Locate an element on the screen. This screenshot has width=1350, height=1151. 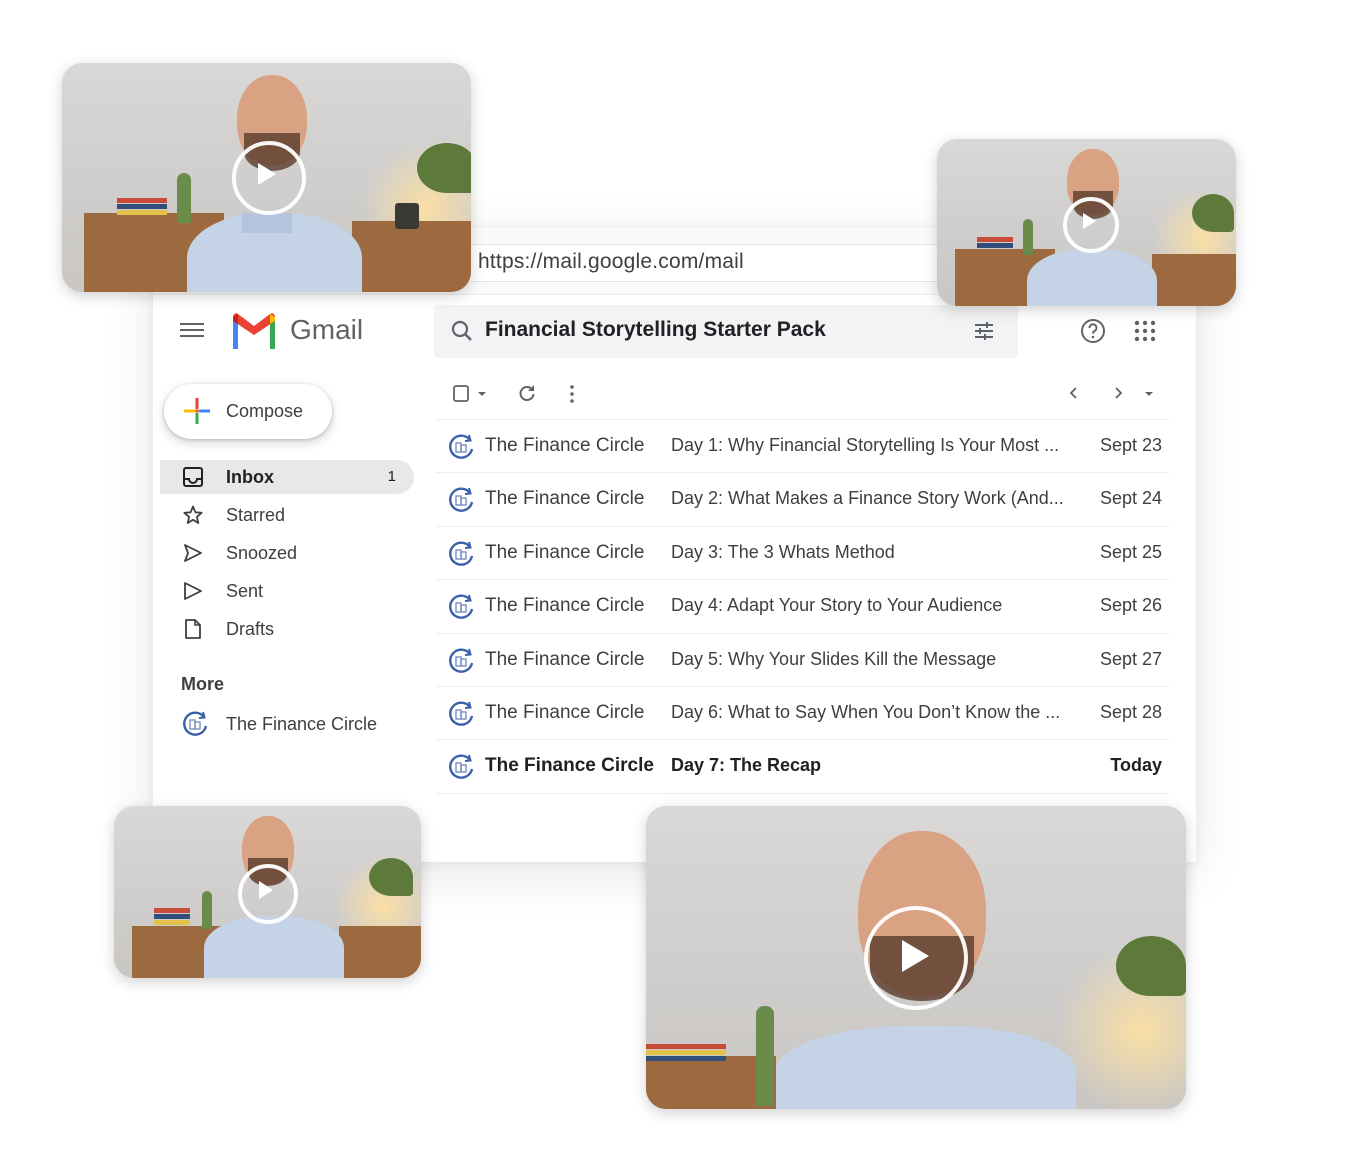
sidebar-item-sent: Sent is located at coordinates (287, 591).